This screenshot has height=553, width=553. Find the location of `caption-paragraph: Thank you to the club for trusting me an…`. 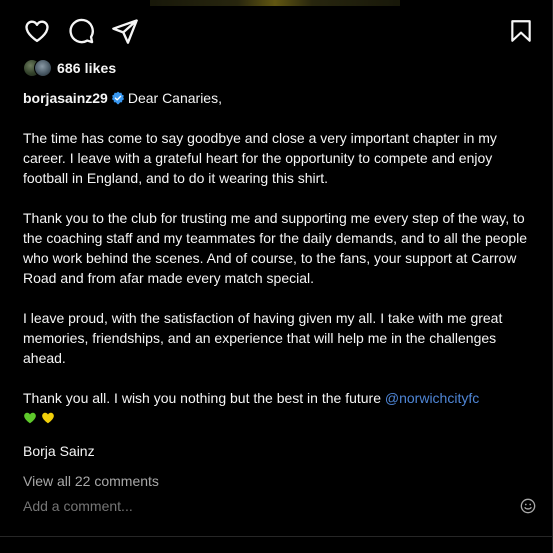

caption-paragraph: Thank you to the club for trusting me an… is located at coordinates (275, 248).